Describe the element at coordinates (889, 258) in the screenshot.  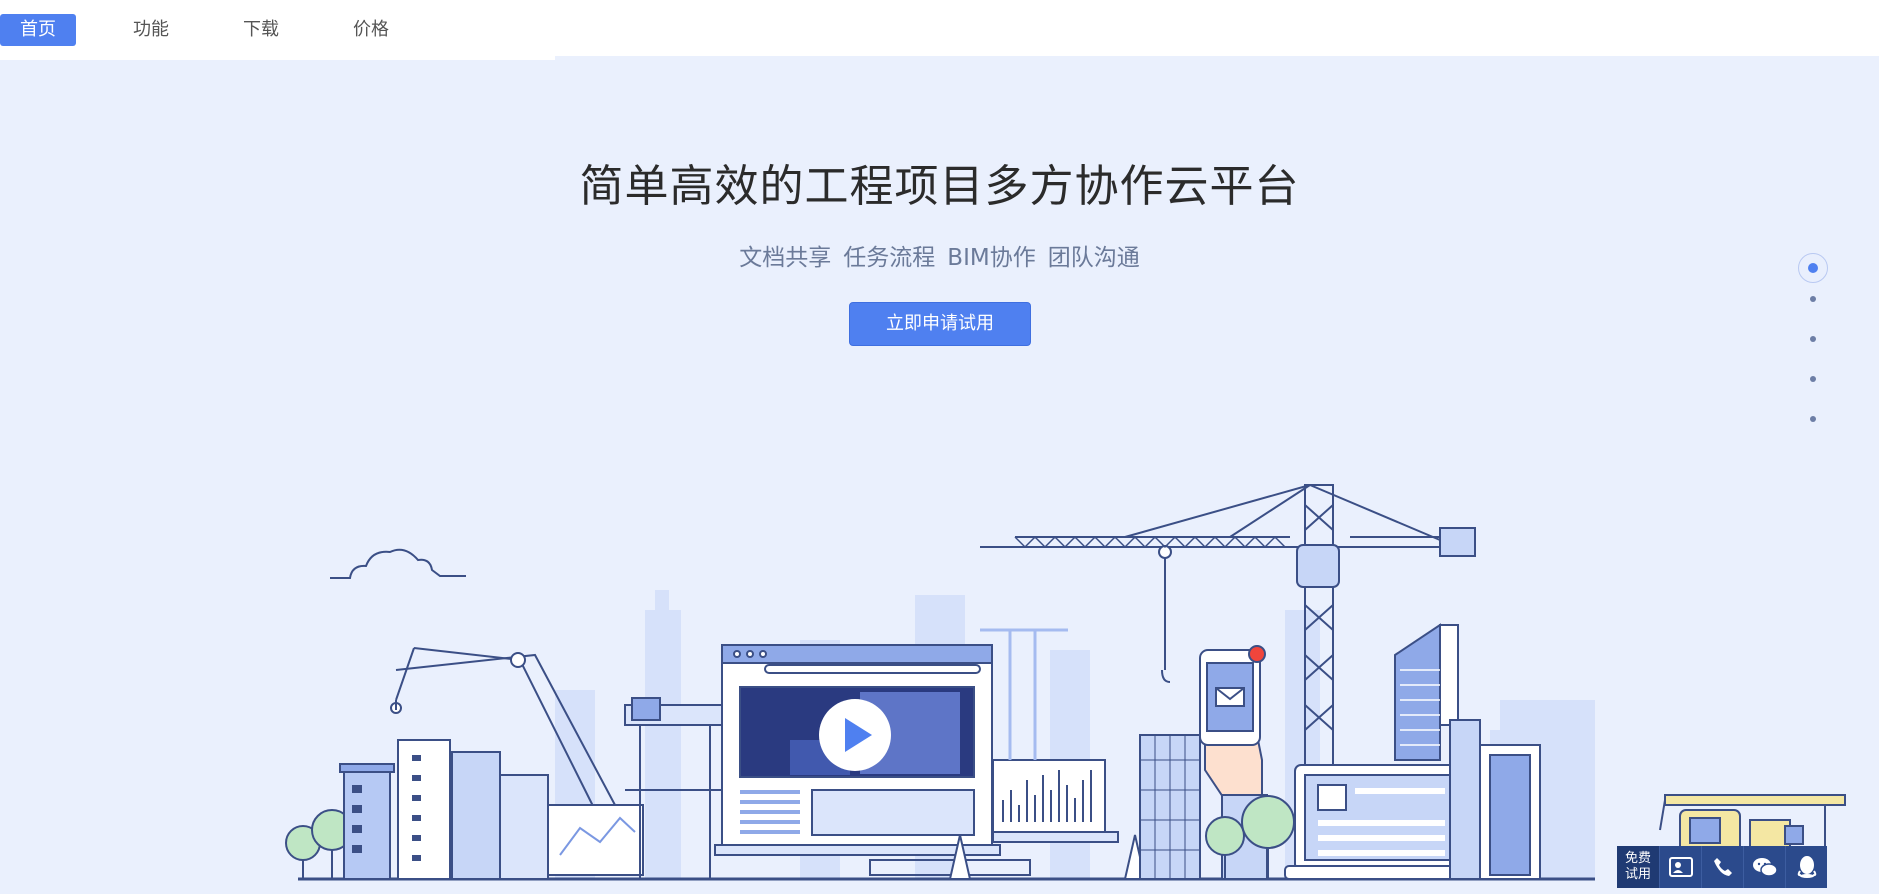
I see `feature-task-workflow: 任务流程` at that location.